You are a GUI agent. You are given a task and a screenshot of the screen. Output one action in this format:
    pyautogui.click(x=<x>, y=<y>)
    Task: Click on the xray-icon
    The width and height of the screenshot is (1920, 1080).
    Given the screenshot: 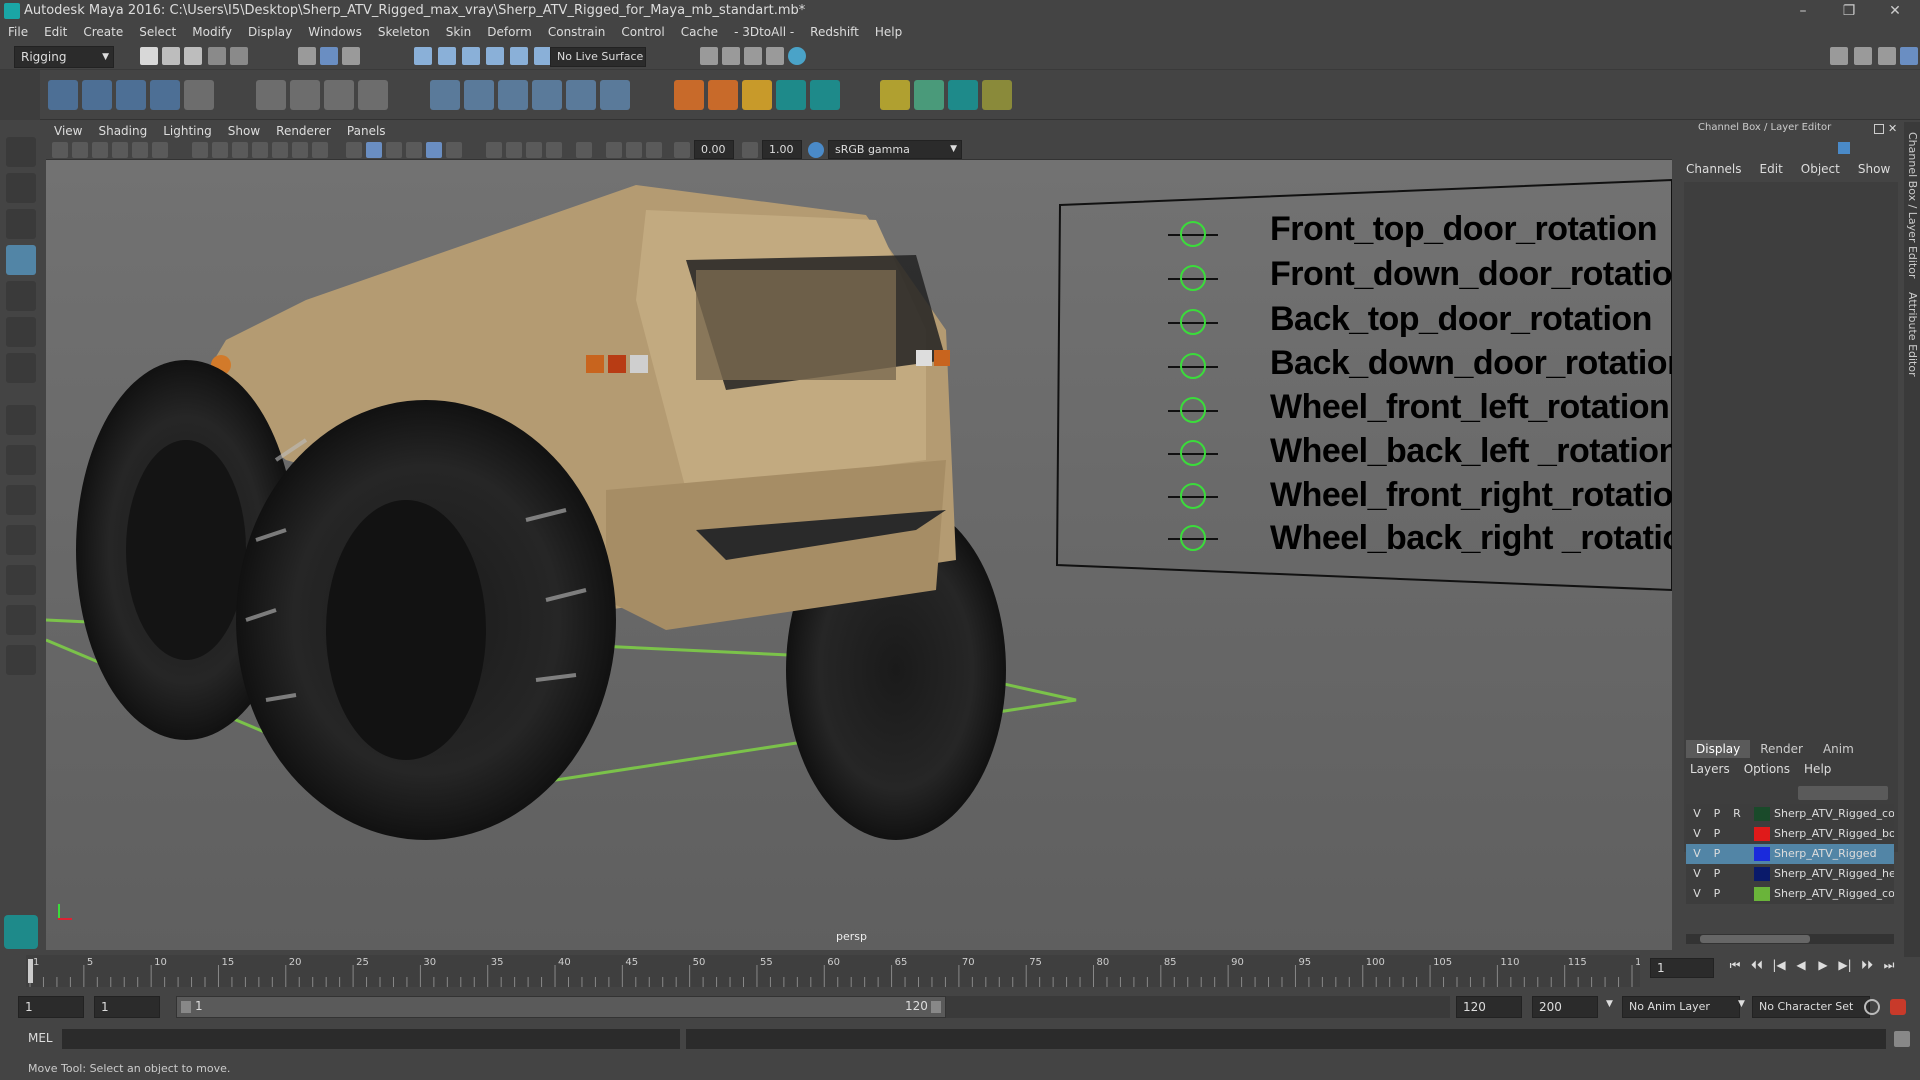 What is the action you would take?
    pyautogui.click(x=614, y=150)
    